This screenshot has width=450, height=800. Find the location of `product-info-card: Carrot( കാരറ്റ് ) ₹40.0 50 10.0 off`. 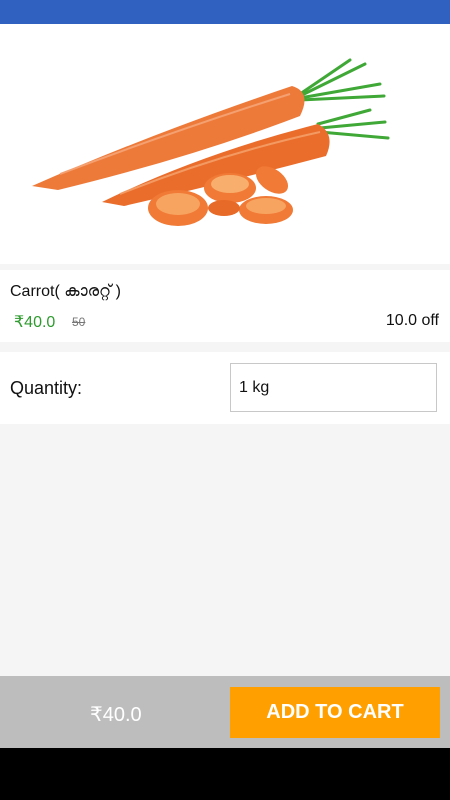

product-info-card: Carrot( കാരറ്റ് ) ₹40.0 50 10.0 off is located at coordinates (225, 306).